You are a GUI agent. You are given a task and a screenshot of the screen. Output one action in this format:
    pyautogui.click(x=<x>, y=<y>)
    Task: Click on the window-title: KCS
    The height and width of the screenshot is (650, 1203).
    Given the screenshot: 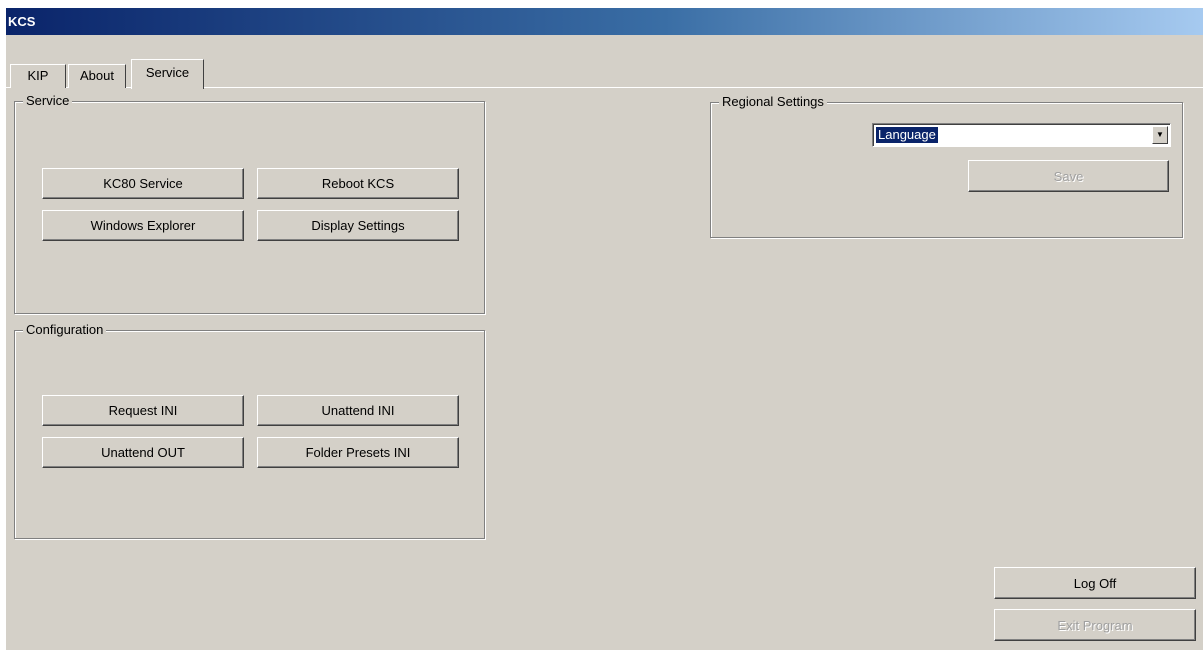 What is the action you would take?
    pyautogui.click(x=22, y=21)
    